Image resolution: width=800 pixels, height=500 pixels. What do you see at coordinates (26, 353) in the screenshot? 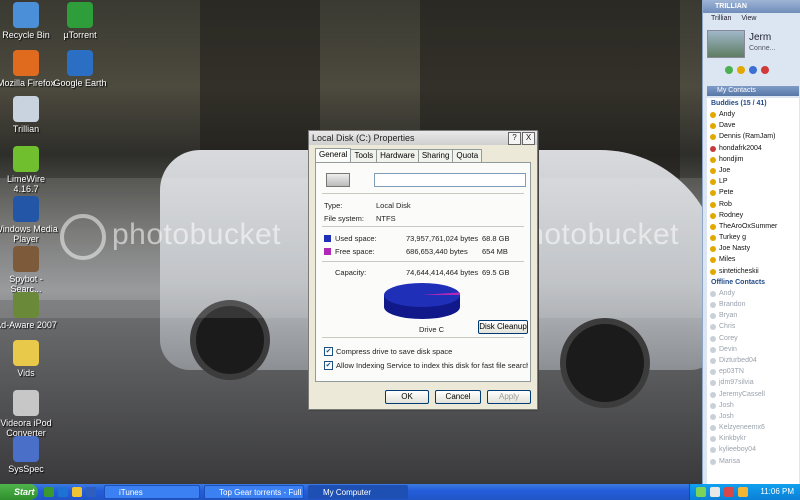
I see `folder-icon` at bounding box center [26, 353].